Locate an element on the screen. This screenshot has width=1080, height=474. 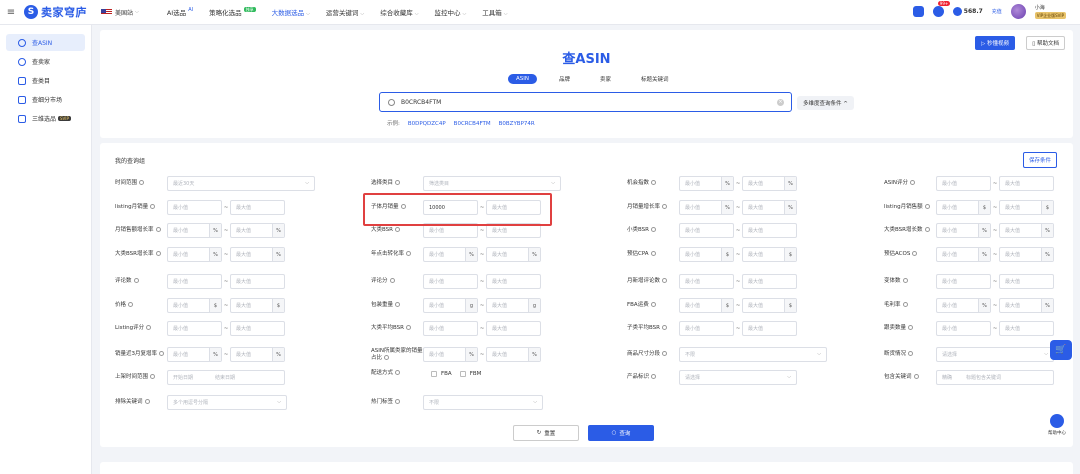
tab-title-keyword: 标题关键词 is located at coordinates (655, 79).